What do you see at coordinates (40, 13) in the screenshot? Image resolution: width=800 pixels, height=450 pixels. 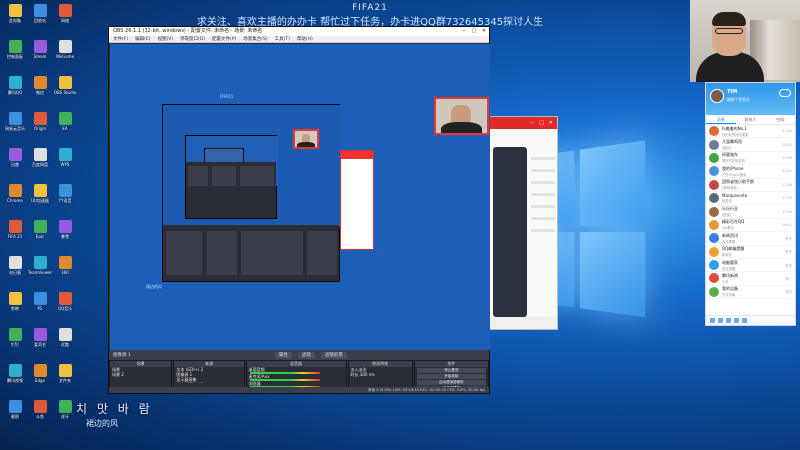 I see `desktop-icon: 回收站` at bounding box center [40, 13].